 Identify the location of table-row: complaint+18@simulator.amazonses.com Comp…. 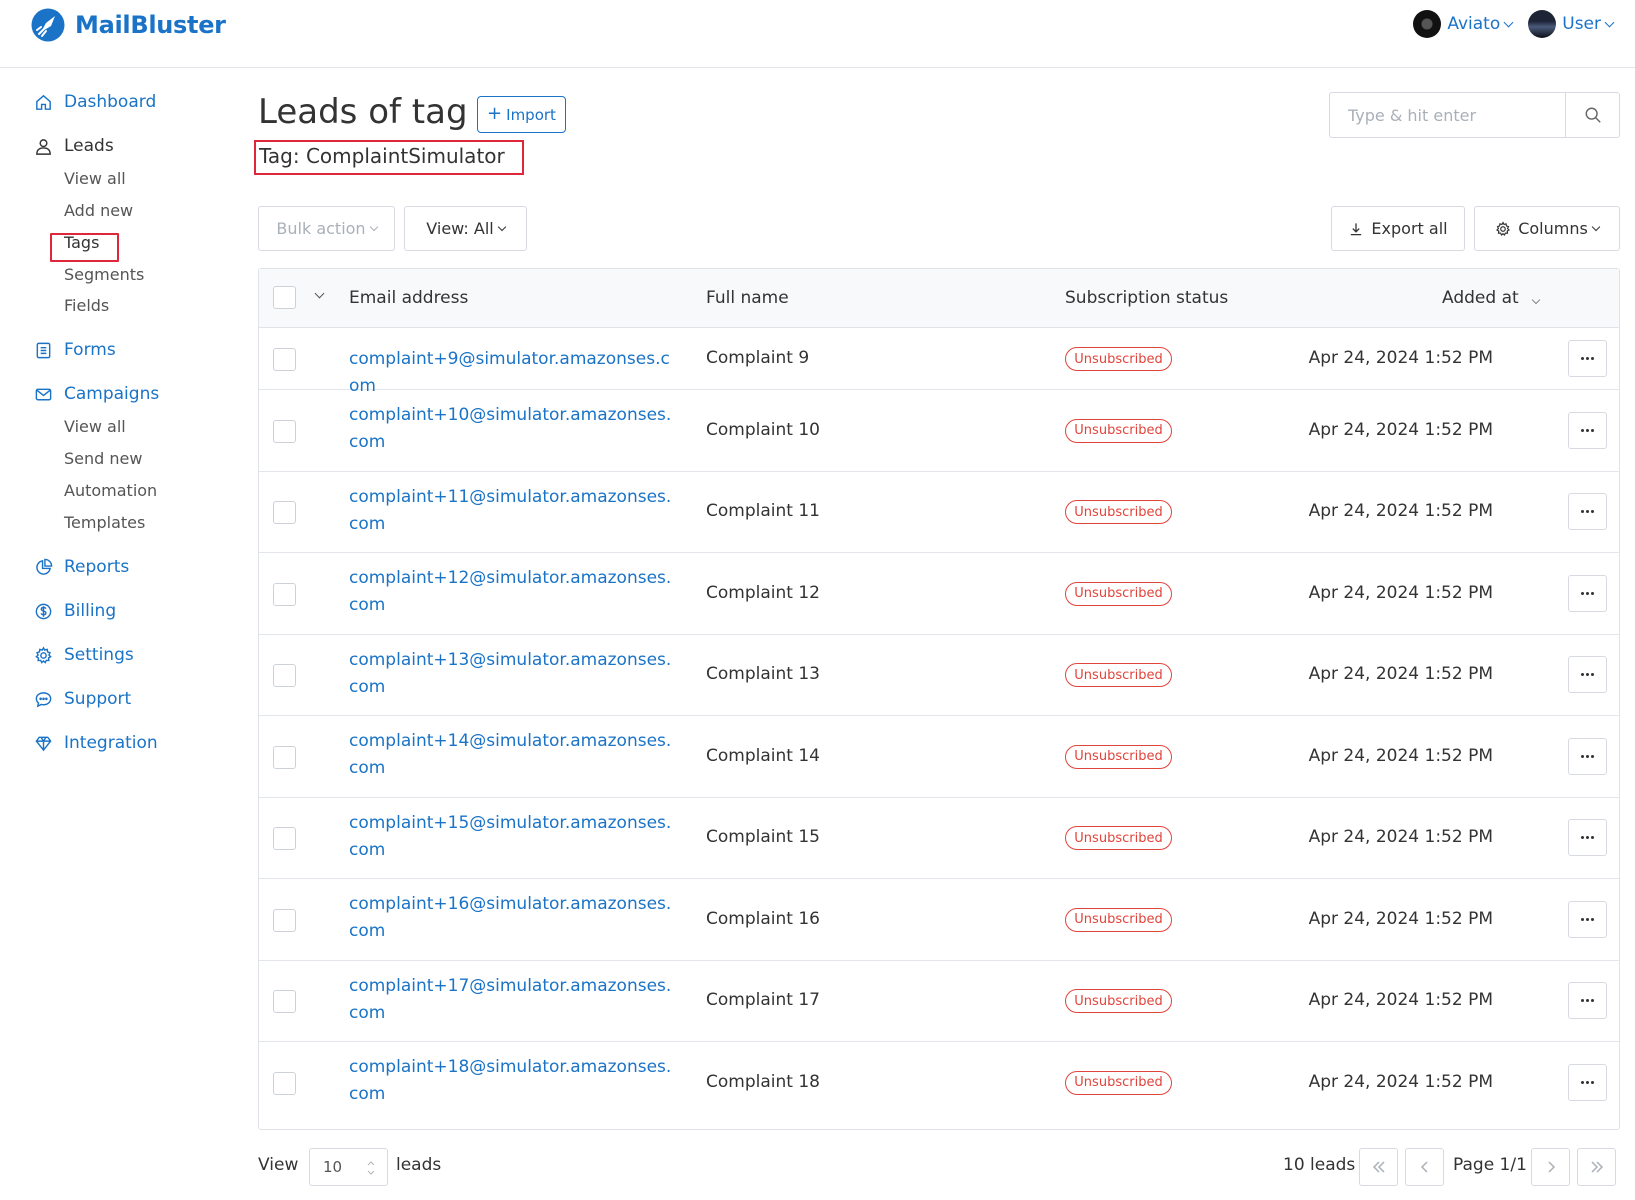
(939, 1083).